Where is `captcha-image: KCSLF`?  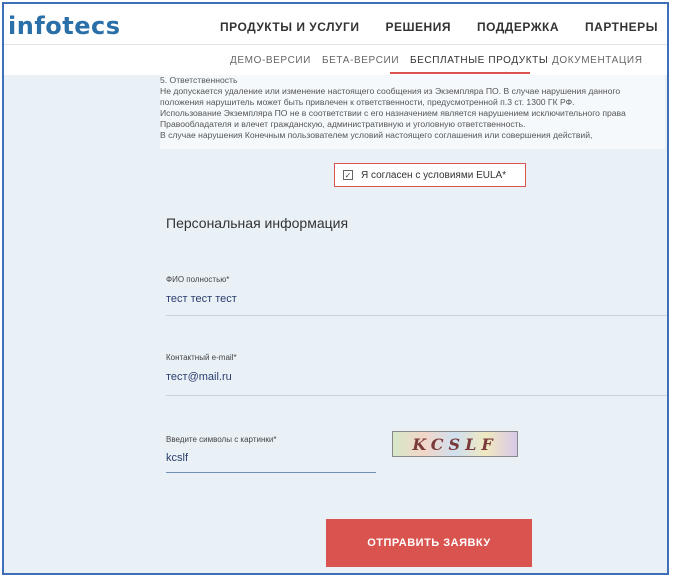 captcha-image: KCSLF is located at coordinates (455, 444).